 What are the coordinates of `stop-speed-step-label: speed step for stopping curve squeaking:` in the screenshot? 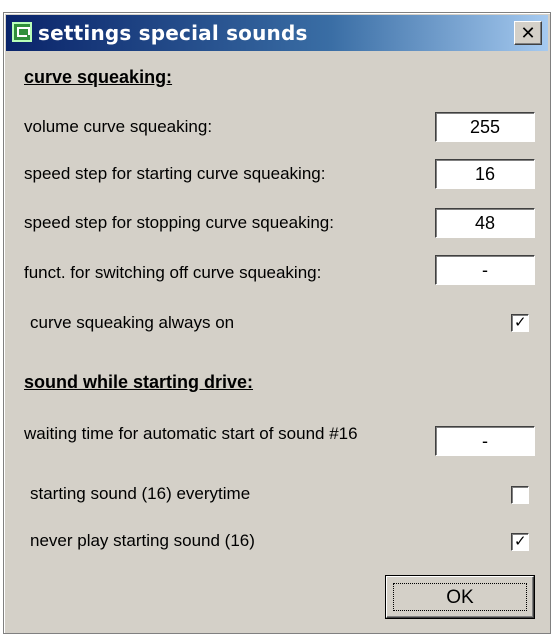 It's located at (179, 222).